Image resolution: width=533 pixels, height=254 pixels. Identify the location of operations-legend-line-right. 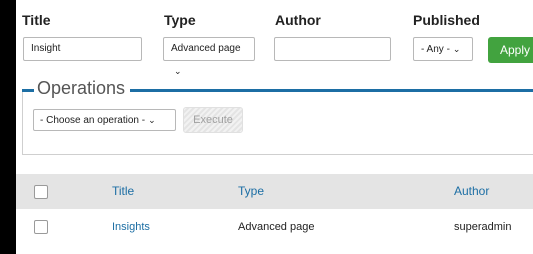
(331, 90).